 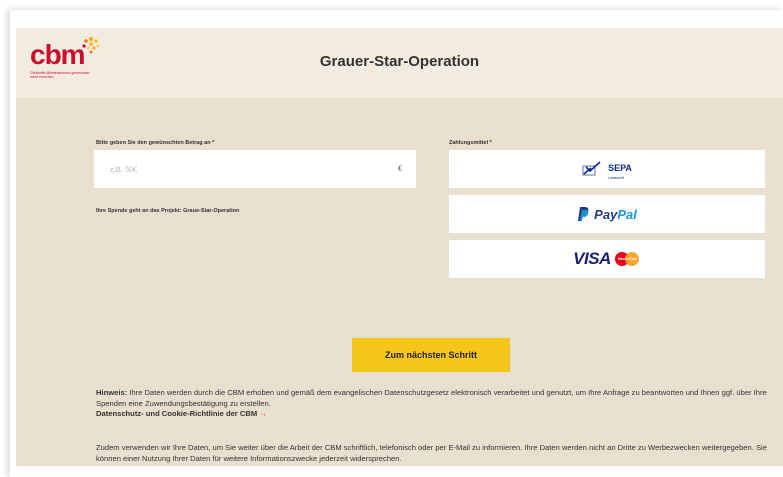 What do you see at coordinates (627, 214) in the screenshot?
I see `paypal-label-pal: Pal` at bounding box center [627, 214].